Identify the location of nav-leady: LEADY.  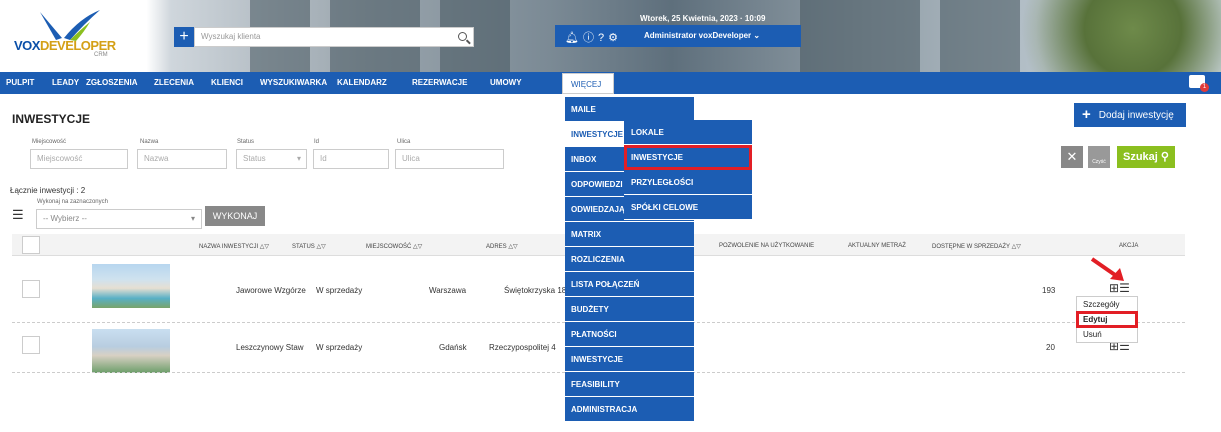
(65, 83).